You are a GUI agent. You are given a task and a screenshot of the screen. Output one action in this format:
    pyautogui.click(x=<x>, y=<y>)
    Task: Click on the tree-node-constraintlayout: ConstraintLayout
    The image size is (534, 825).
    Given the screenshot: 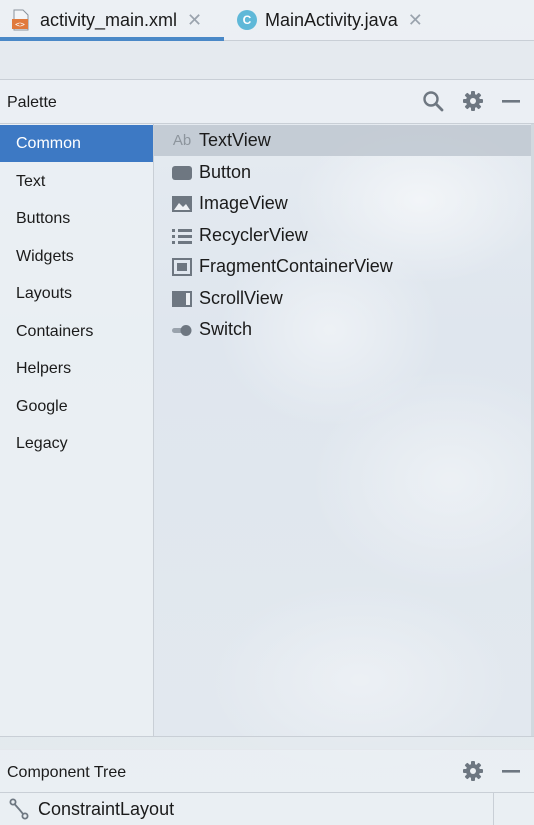 What is the action you would take?
    pyautogui.click(x=247, y=809)
    